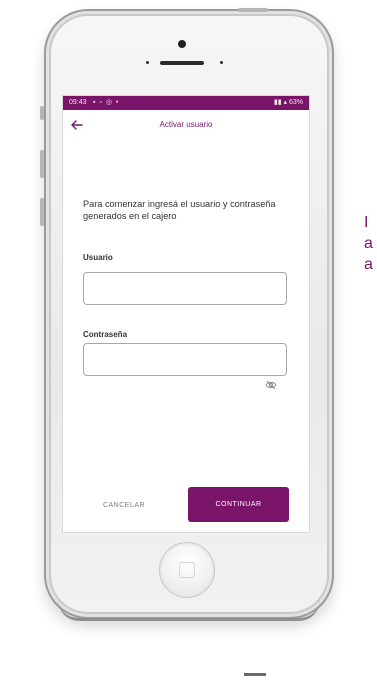 The width and height of the screenshot is (377, 681). What do you see at coordinates (105, 334) in the screenshot?
I see `password-label: Contraseña` at bounding box center [105, 334].